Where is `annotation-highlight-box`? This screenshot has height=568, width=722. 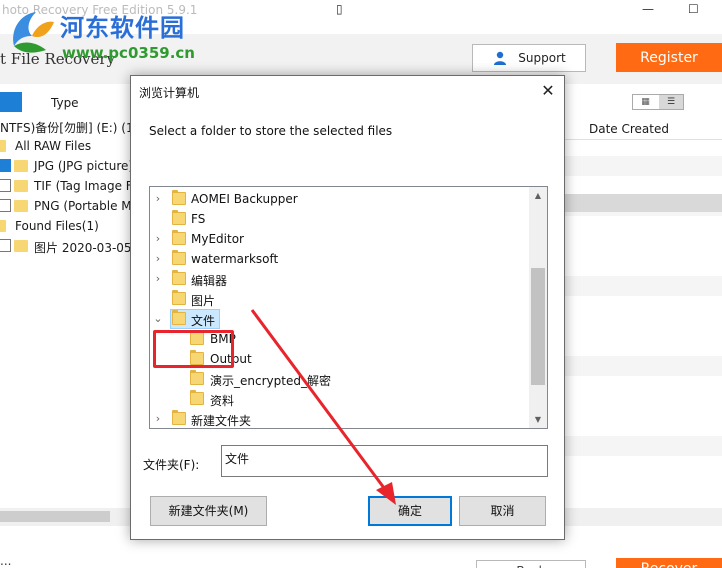
annotation-highlight-box is located at coordinates (193, 349).